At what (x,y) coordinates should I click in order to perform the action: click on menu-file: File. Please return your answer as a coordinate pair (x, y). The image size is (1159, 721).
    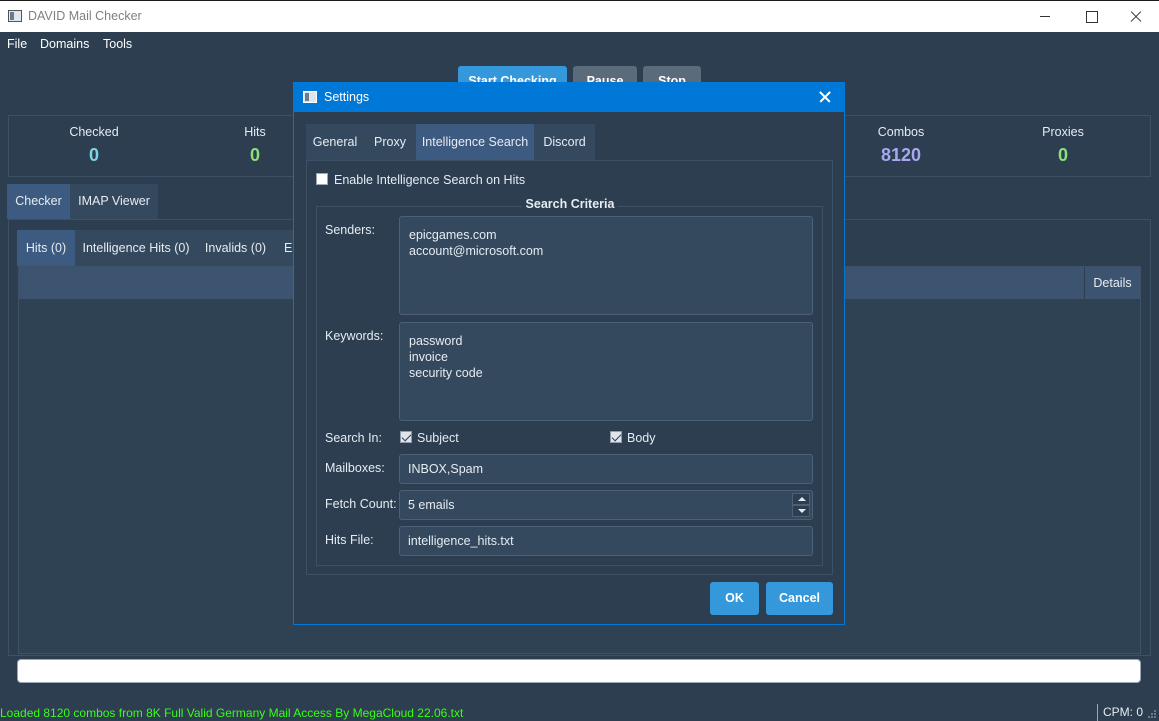
    Looking at the image, I should click on (17, 44).